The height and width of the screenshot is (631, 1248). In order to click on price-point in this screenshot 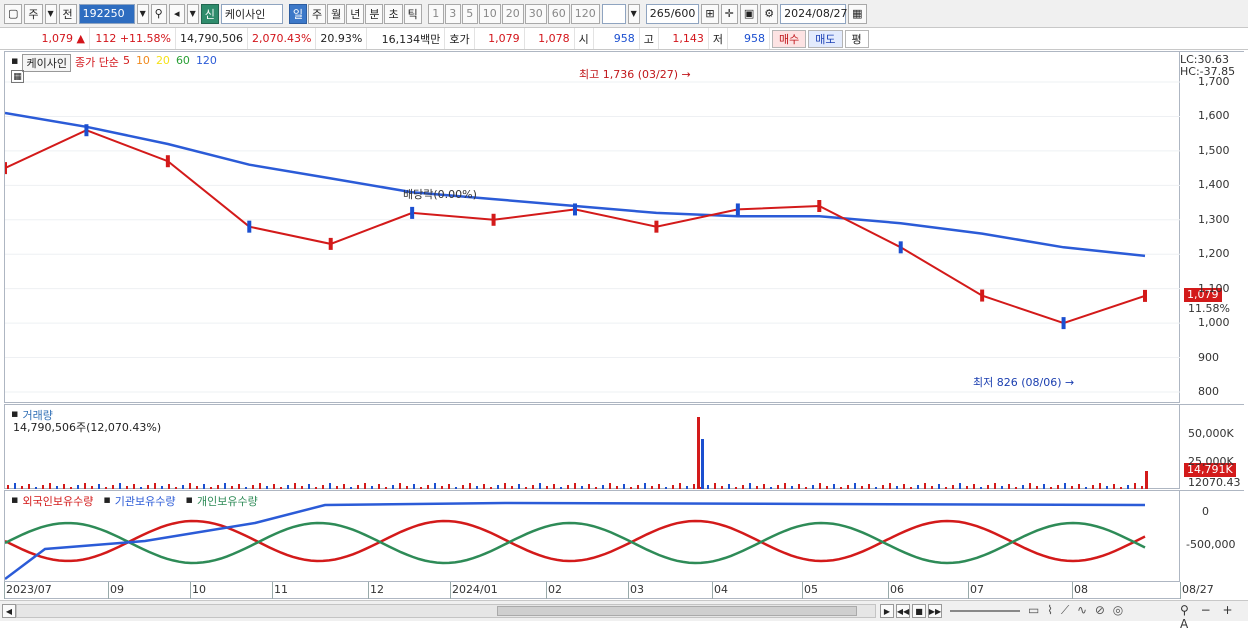, I will do `click(6, 168)`.